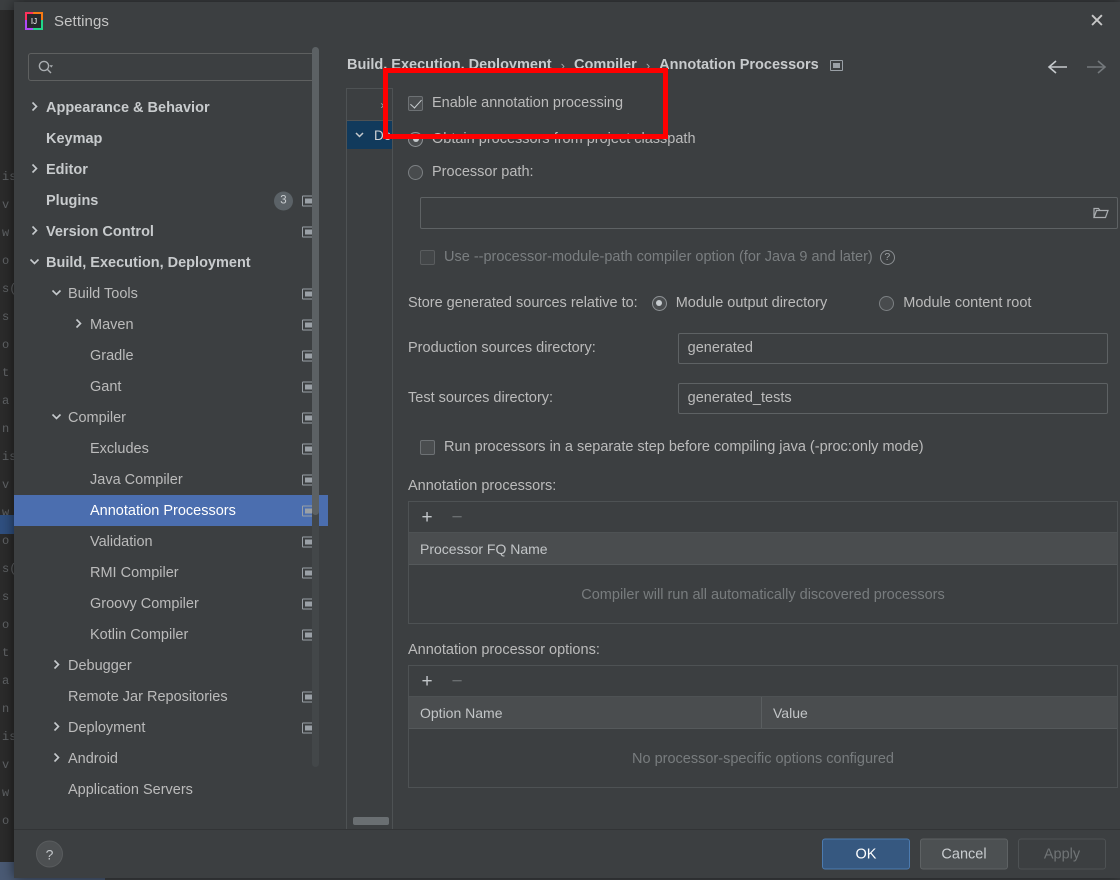 This screenshot has height=880, width=1120. What do you see at coordinates (523, 303) in the screenshot?
I see `store-relative-label: Store generated sources relative to:` at bounding box center [523, 303].